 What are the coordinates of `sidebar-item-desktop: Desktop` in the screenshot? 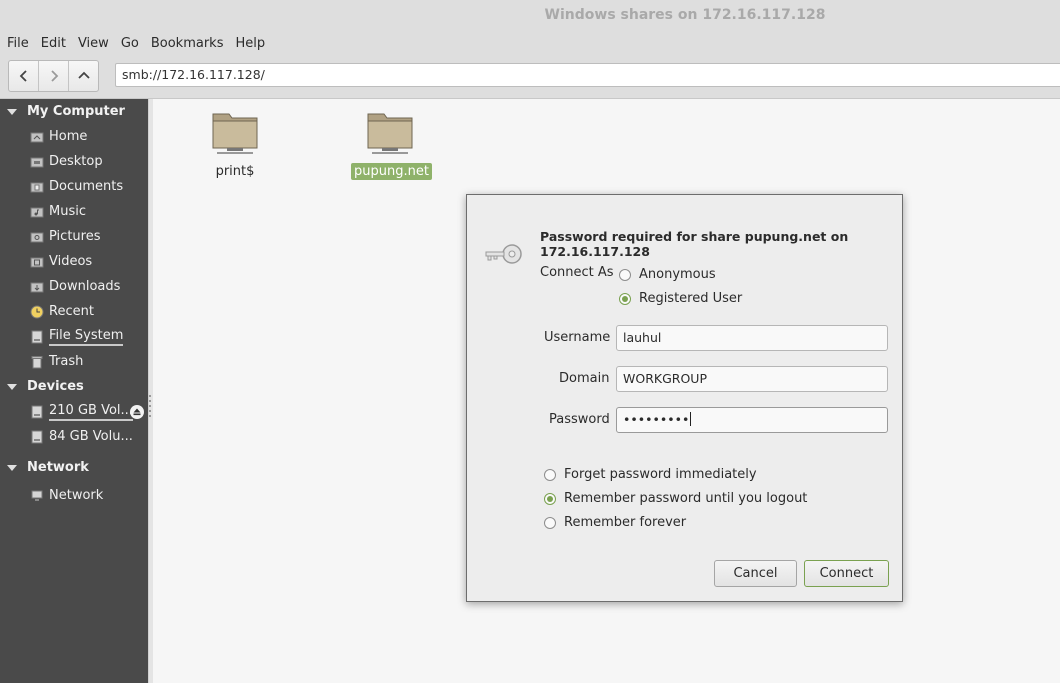 It's located at (74, 161).